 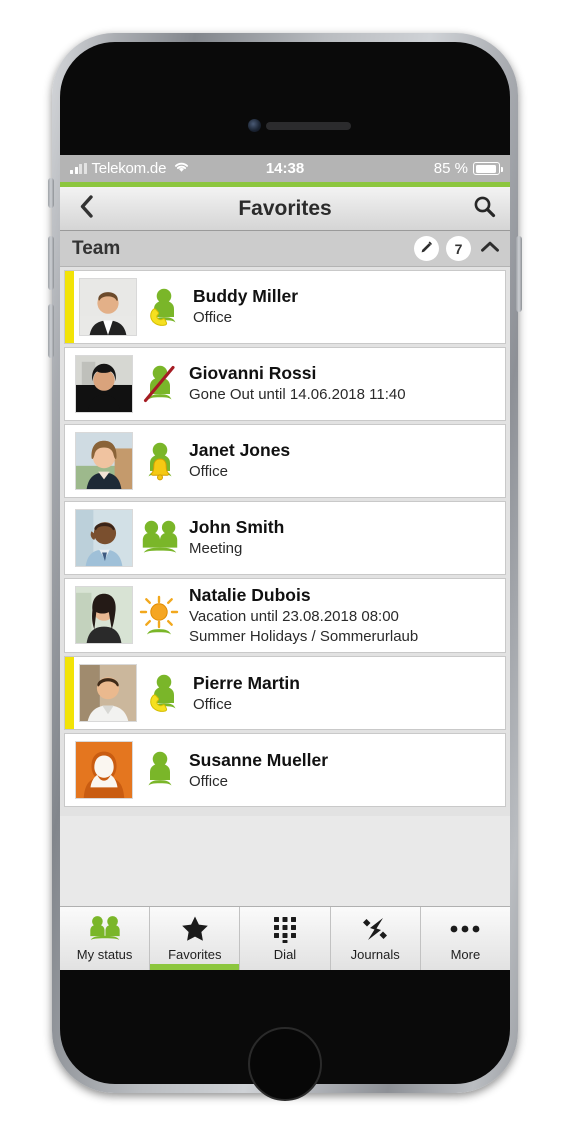 I want to click on contact-text: Buddy Miller Office, so click(x=346, y=307).